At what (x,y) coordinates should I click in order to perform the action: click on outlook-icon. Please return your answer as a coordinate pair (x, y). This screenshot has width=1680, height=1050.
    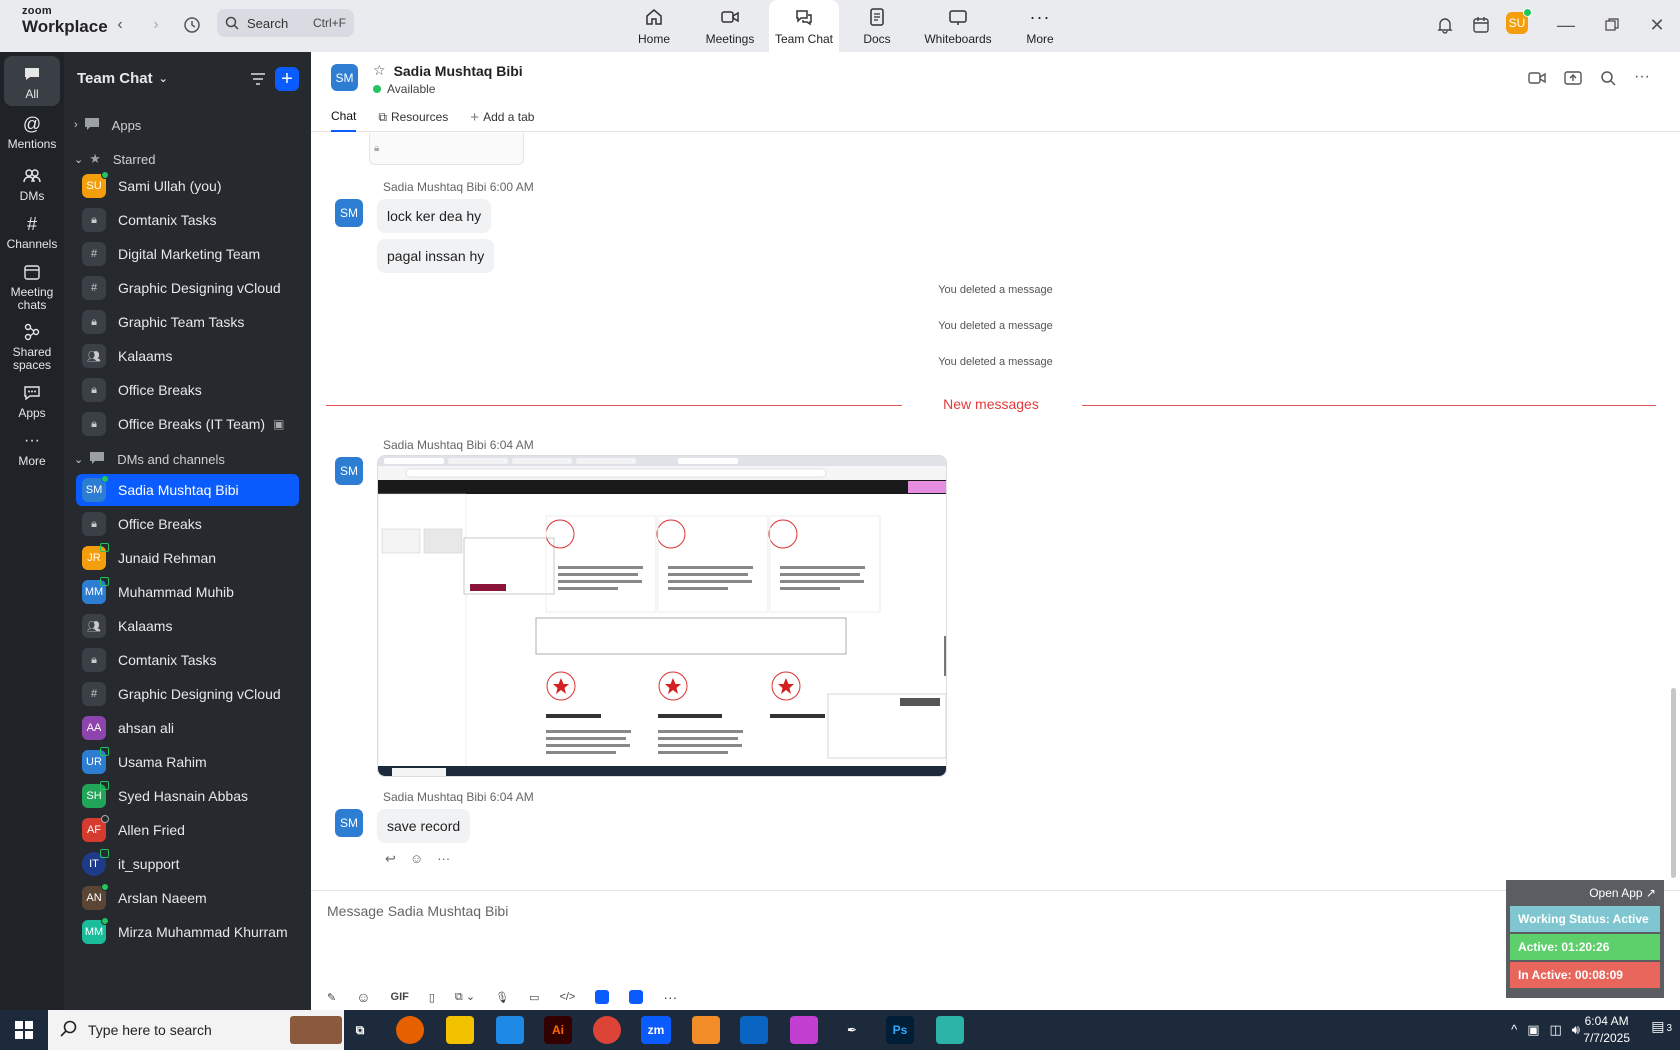
    Looking at the image, I should click on (754, 1030).